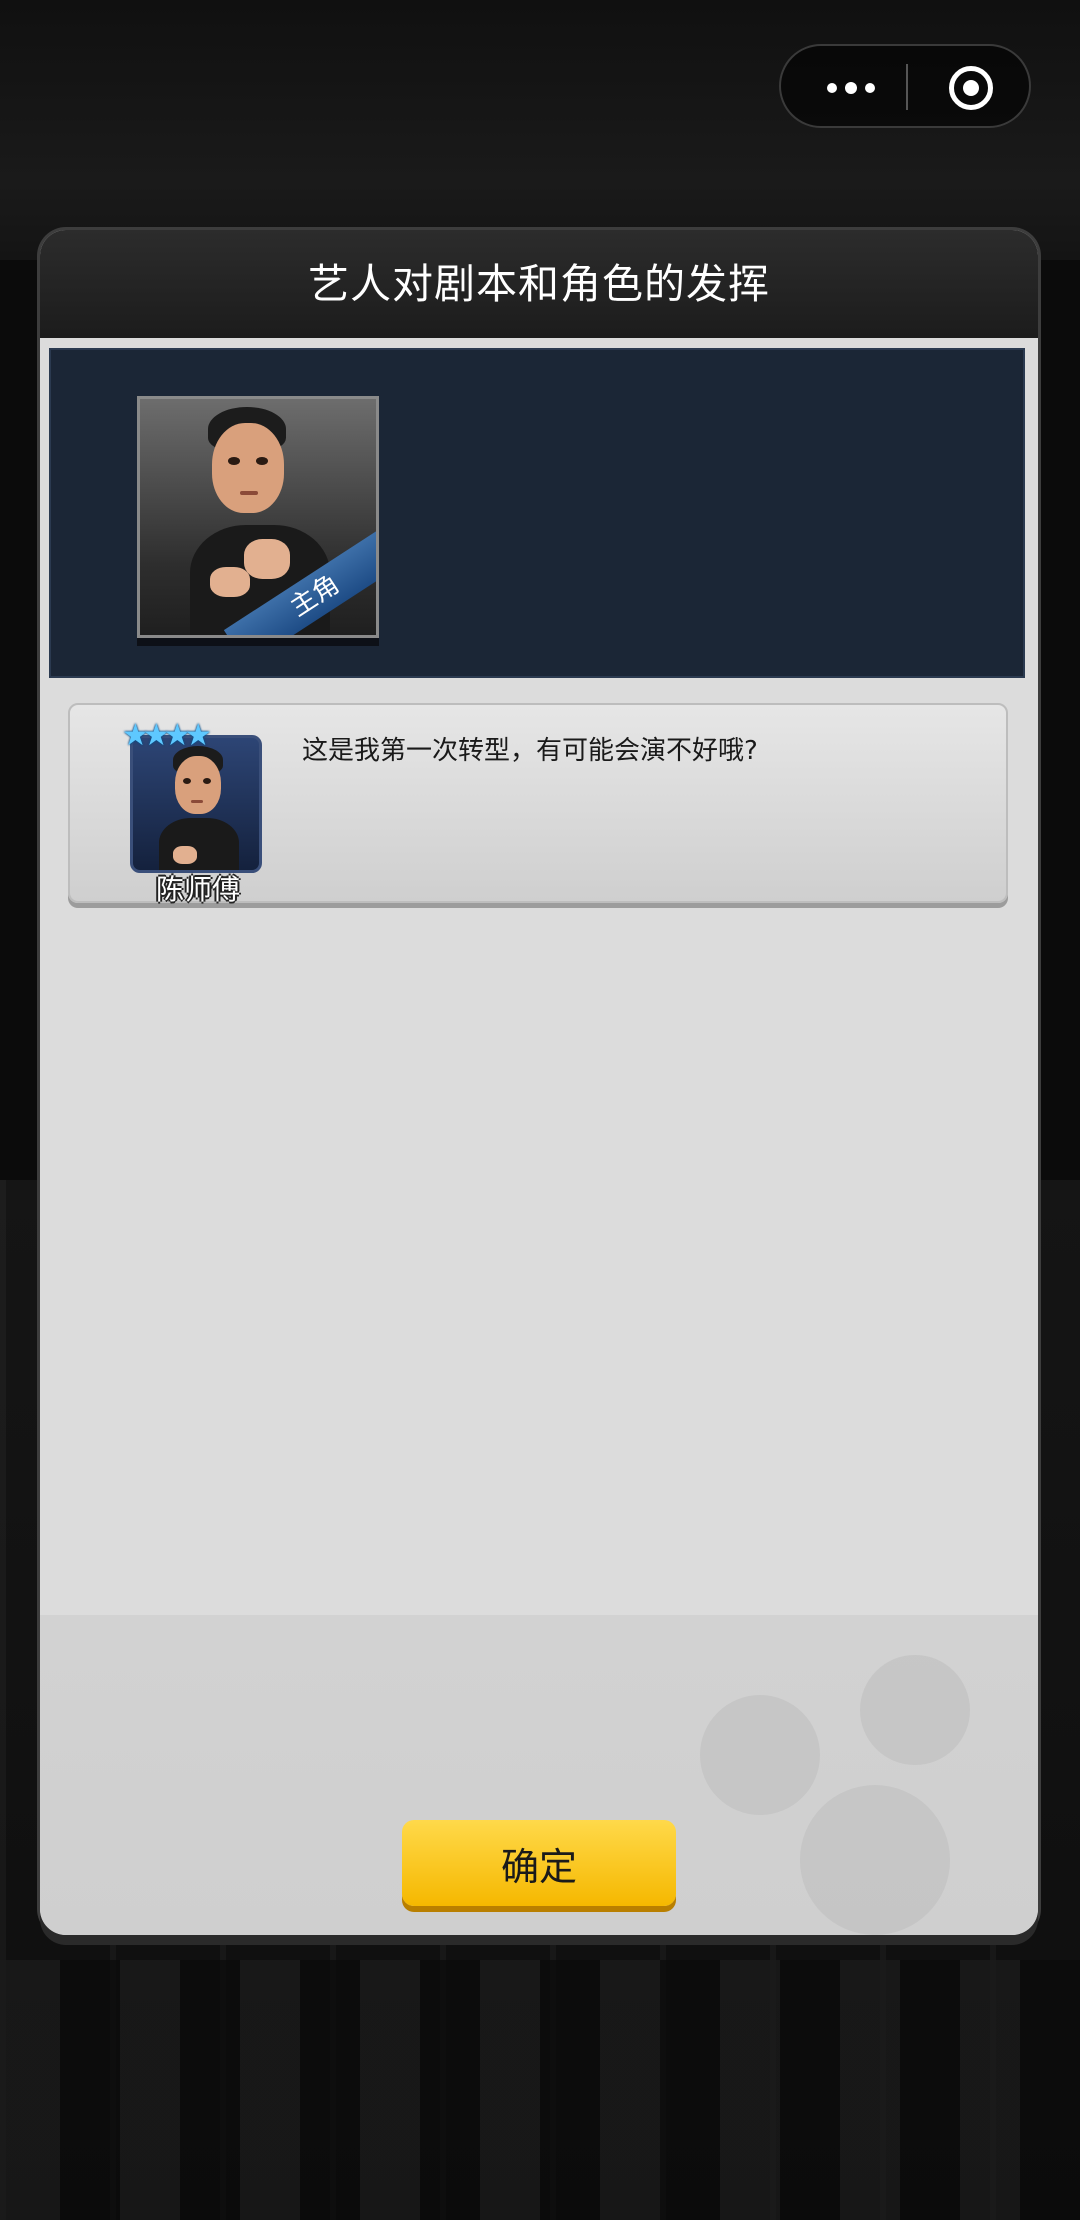  I want to click on star-icon: ★, so click(198, 735).